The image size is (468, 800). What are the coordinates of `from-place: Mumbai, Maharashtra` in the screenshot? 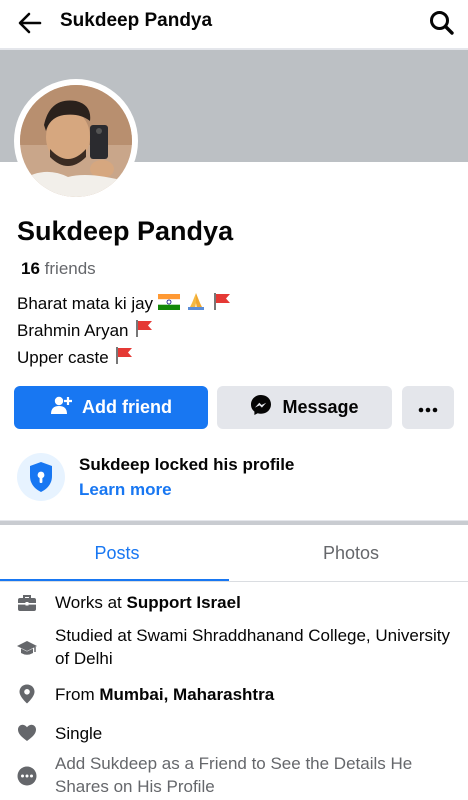 It's located at (186, 694).